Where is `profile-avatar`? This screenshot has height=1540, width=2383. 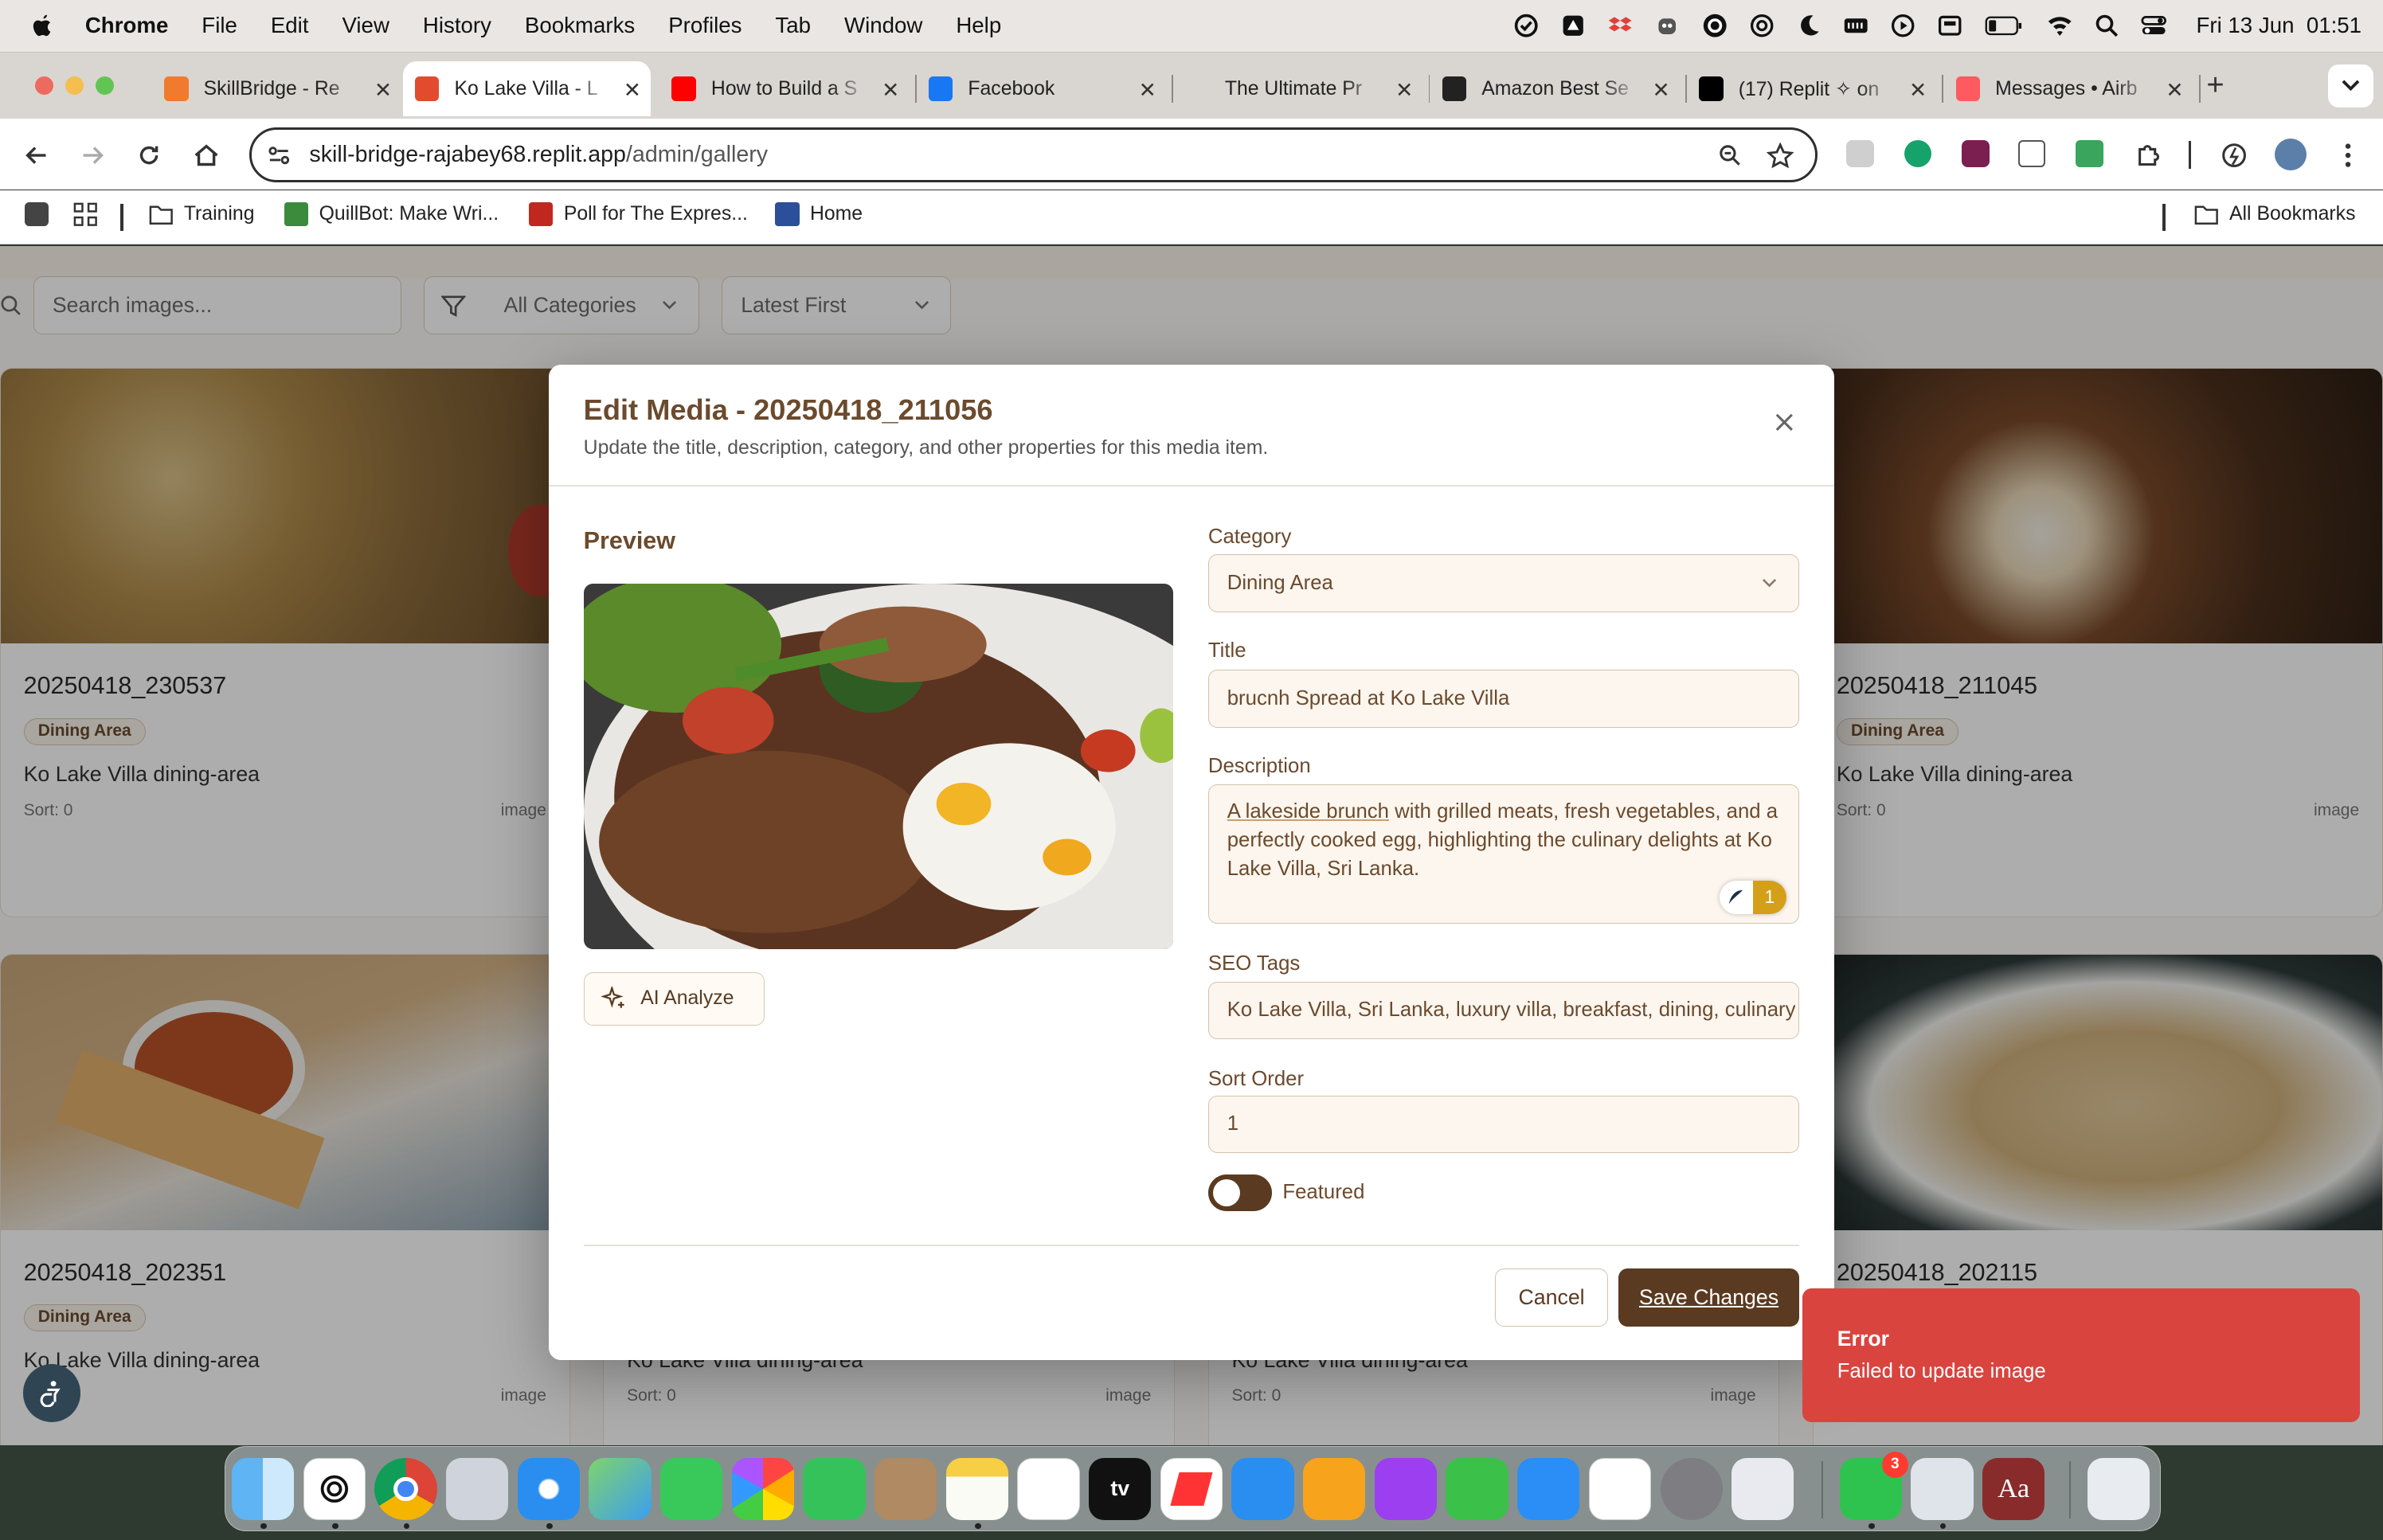 profile-avatar is located at coordinates (2291, 154).